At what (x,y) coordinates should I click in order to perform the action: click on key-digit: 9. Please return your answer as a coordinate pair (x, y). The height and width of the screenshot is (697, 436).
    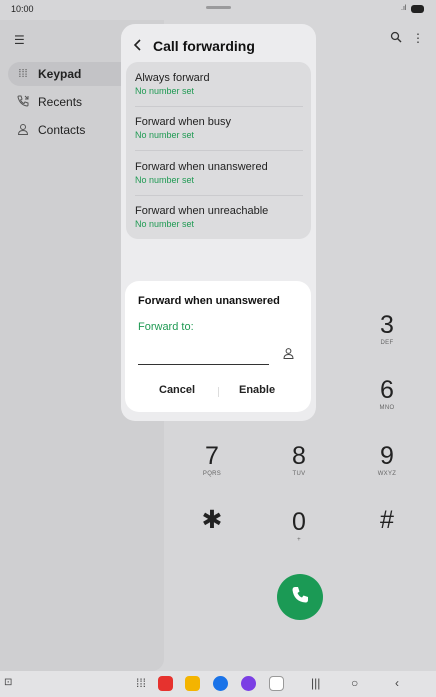
    Looking at the image, I should click on (387, 456).